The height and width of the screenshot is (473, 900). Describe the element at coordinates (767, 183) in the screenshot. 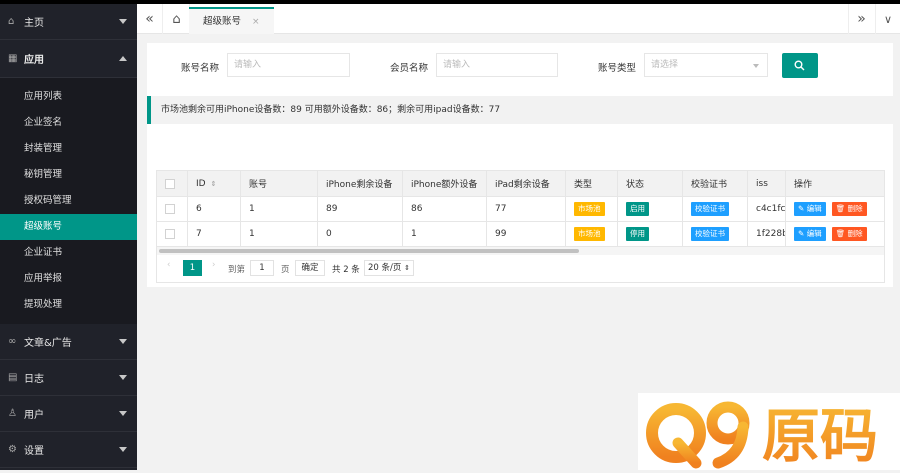

I see `header-iss: iss` at that location.